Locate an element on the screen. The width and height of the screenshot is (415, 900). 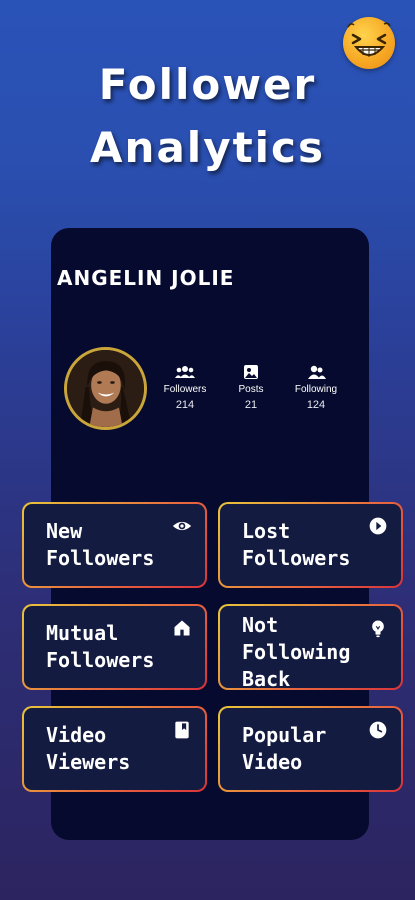
stat-value: 124 is located at coordinates (316, 405).